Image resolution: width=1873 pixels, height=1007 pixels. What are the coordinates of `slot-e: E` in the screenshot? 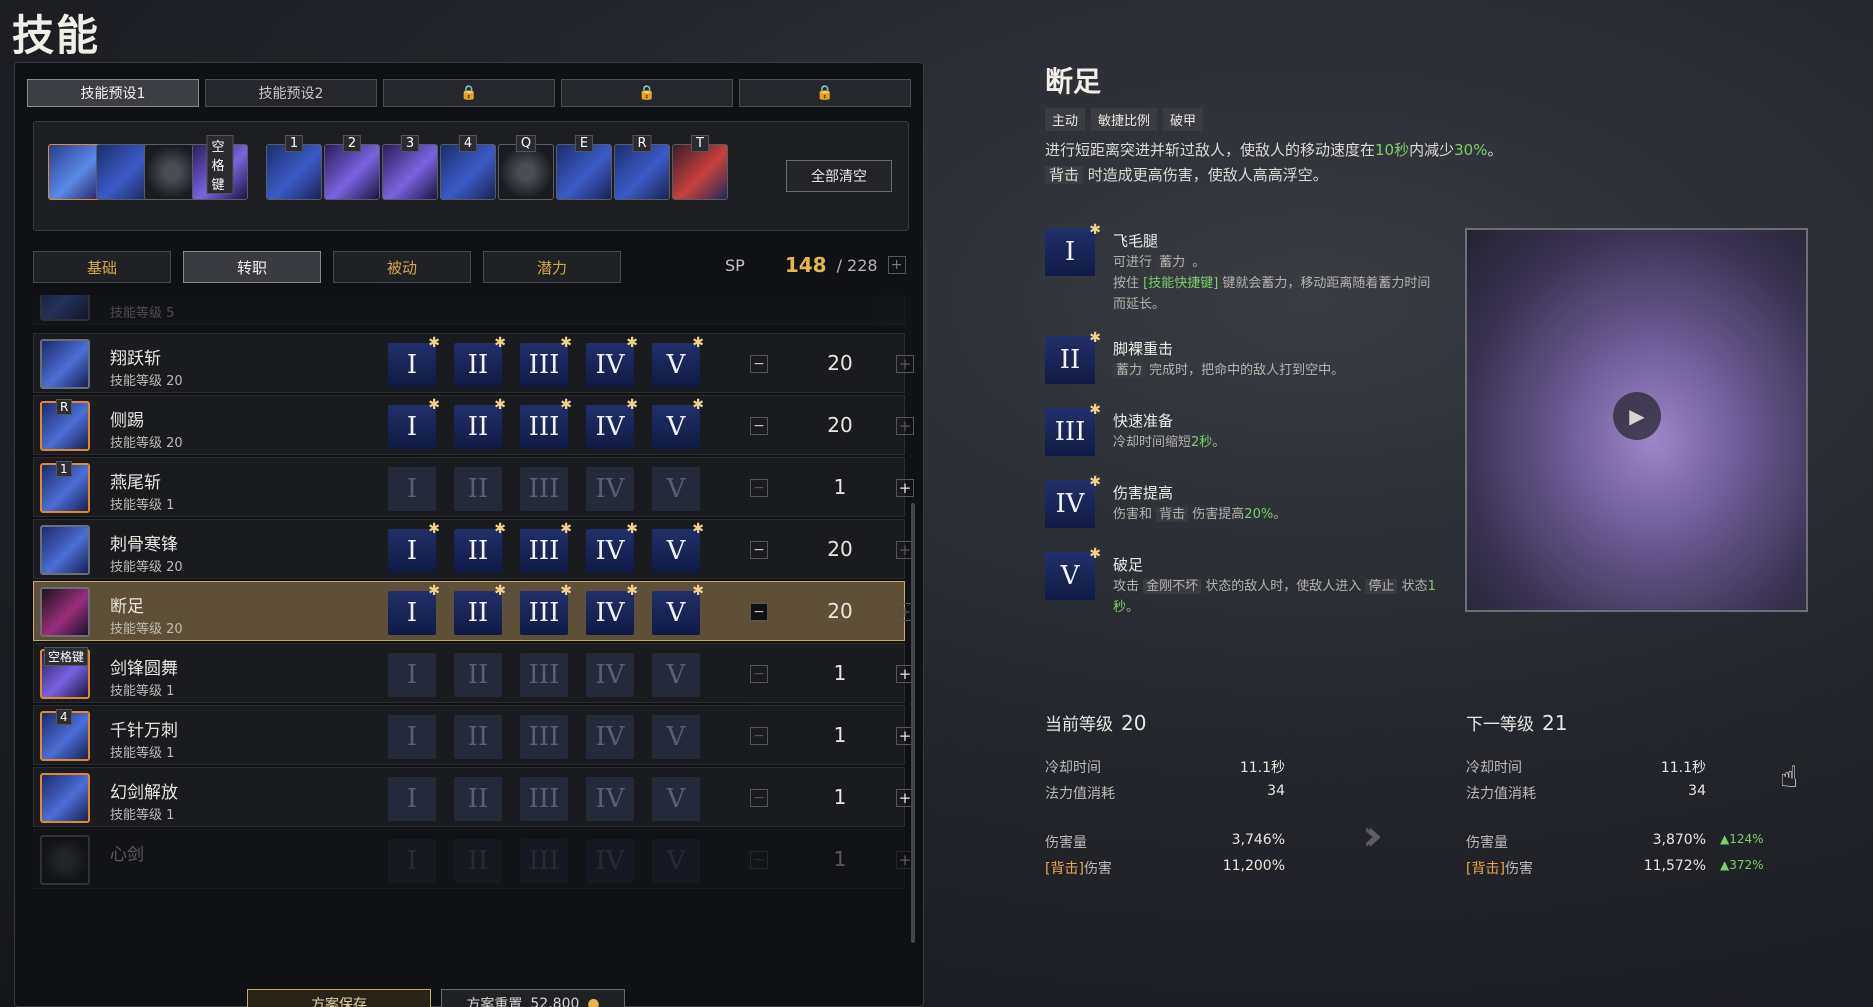 It's located at (584, 167).